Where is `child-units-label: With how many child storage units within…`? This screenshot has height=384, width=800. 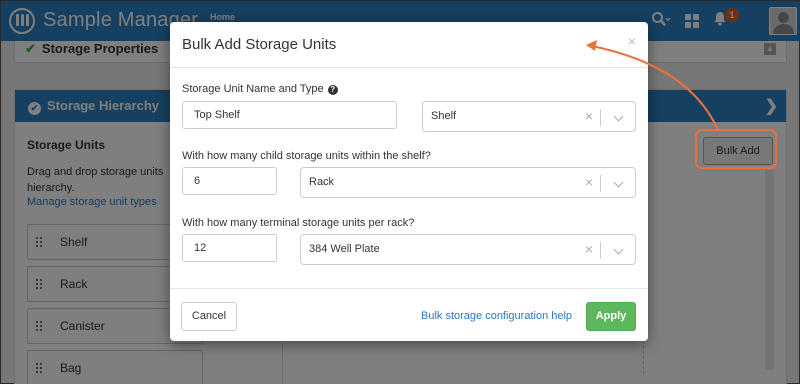 child-units-label: With how many child storage units within… is located at coordinates (306, 156).